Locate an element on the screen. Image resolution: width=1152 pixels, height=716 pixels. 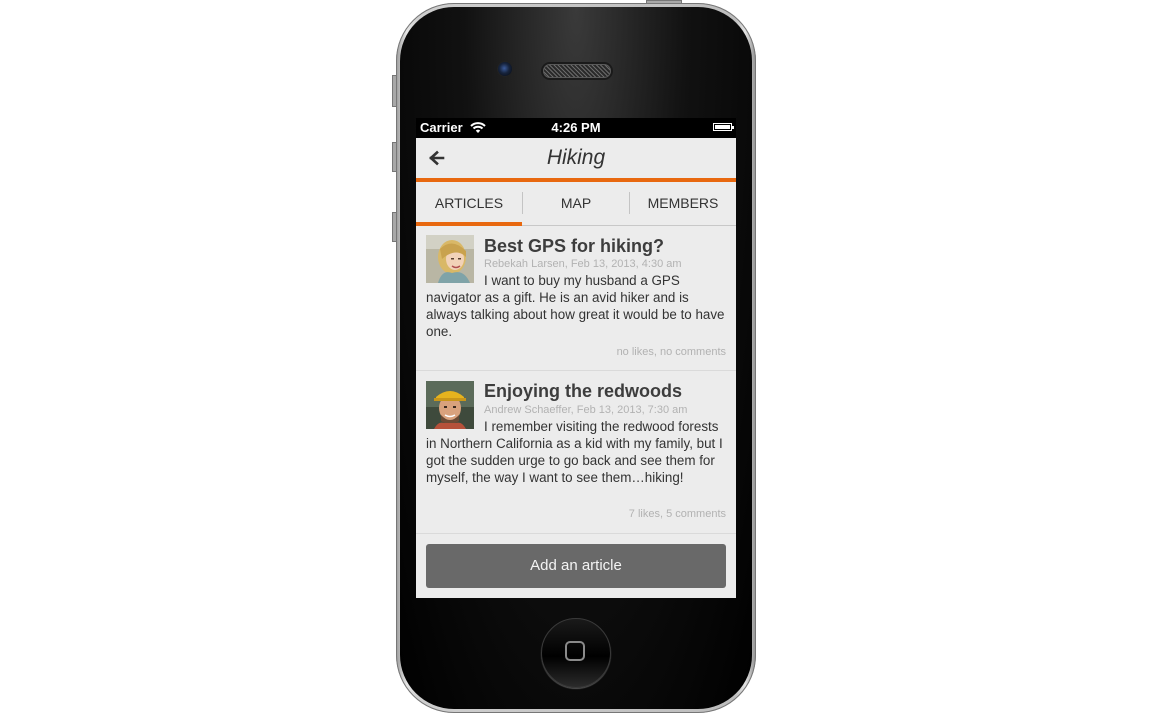
article-stats: 7 likes, 5 comments is located at coordinates (677, 514).